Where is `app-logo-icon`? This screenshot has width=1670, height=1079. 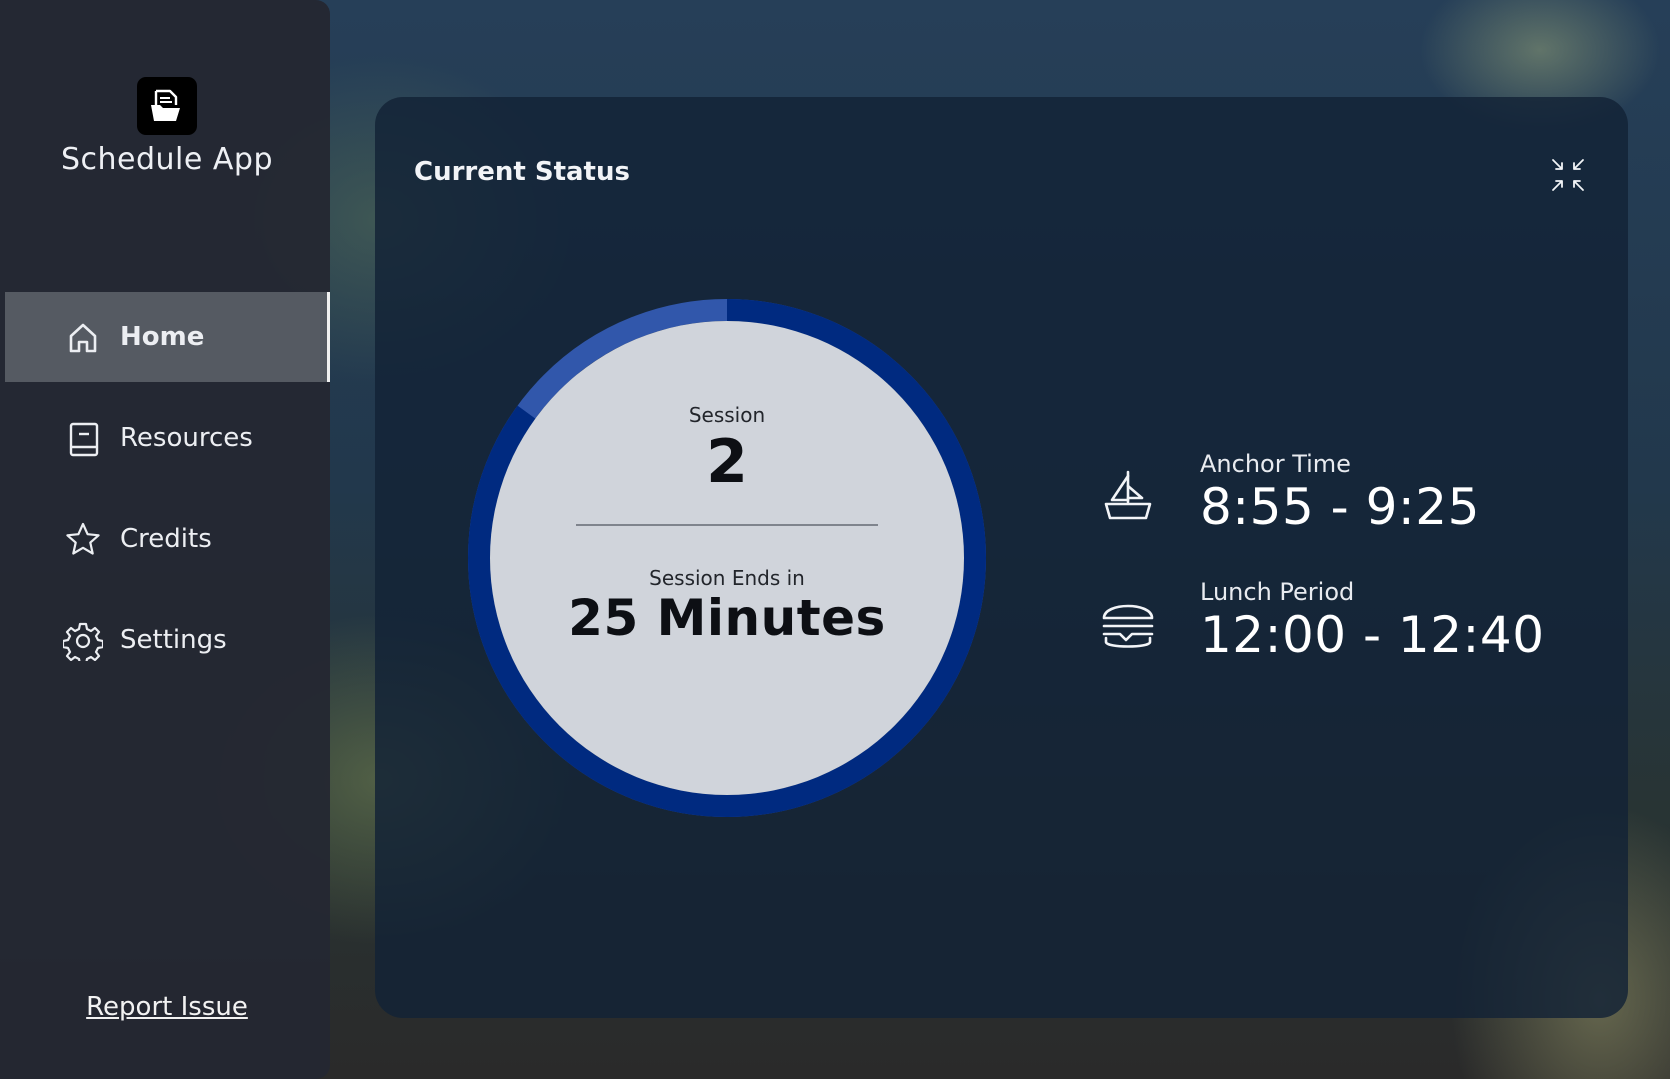
app-logo-icon is located at coordinates (167, 106).